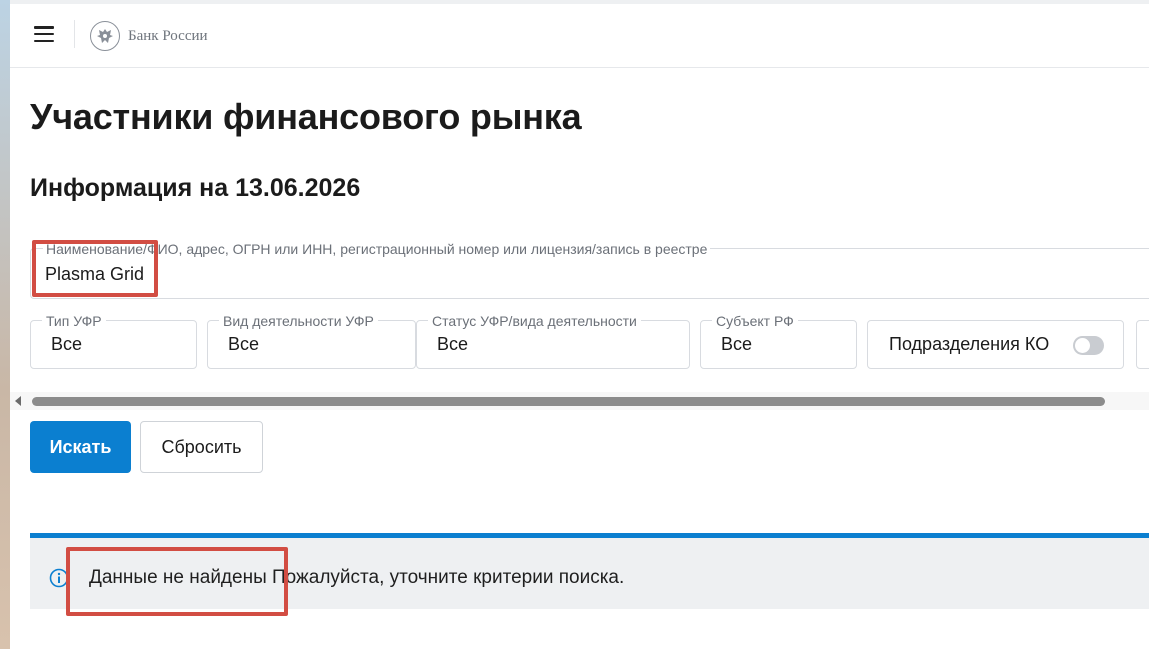 The image size is (1149, 649). I want to click on horizontal-scrollbar, so click(579, 401).